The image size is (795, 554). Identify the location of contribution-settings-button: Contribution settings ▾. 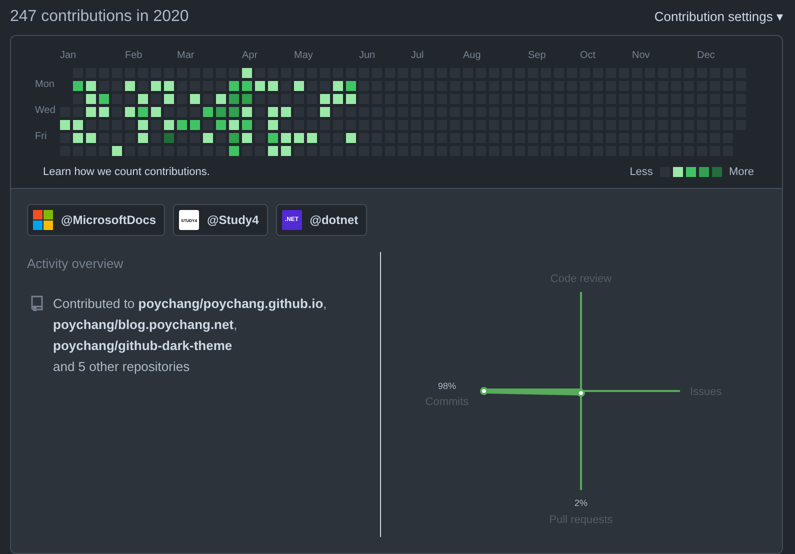
(718, 16).